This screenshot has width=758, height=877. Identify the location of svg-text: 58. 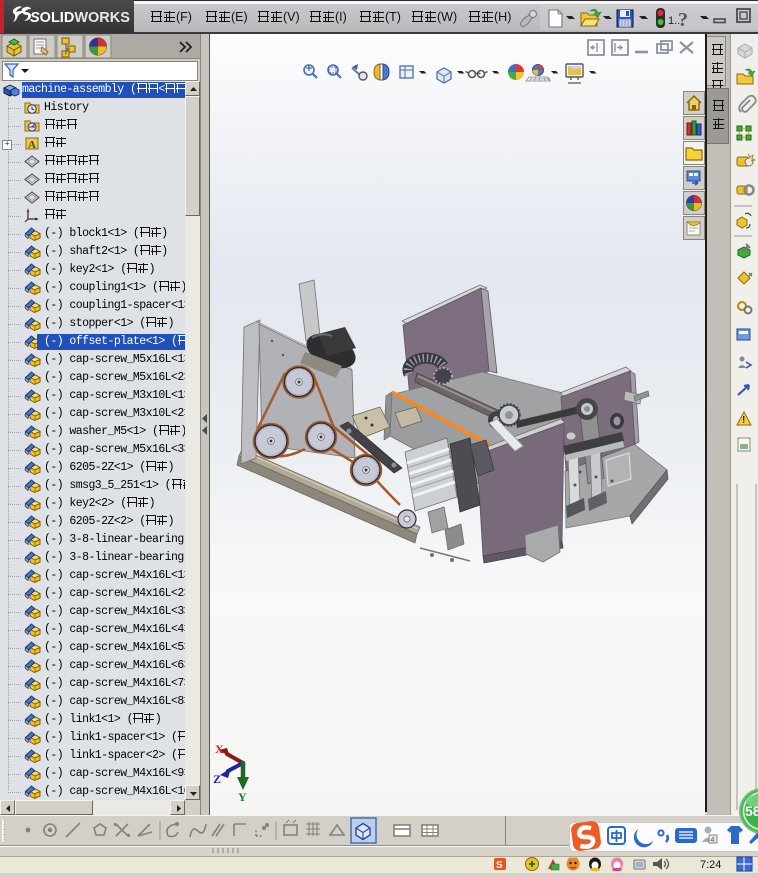
(751, 811).